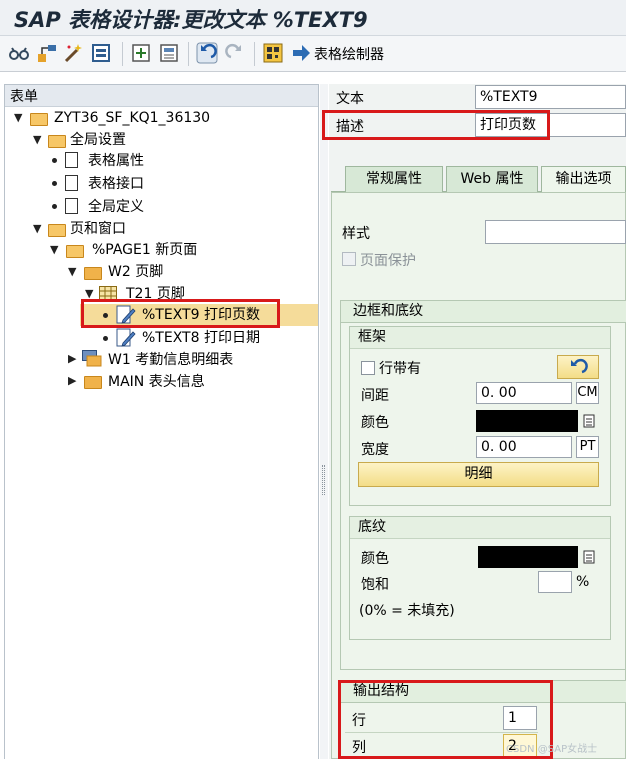 This screenshot has height=759, width=626. Describe the element at coordinates (116, 184) in the screenshot. I see `tree-node-form-interface: 表格接口` at that location.